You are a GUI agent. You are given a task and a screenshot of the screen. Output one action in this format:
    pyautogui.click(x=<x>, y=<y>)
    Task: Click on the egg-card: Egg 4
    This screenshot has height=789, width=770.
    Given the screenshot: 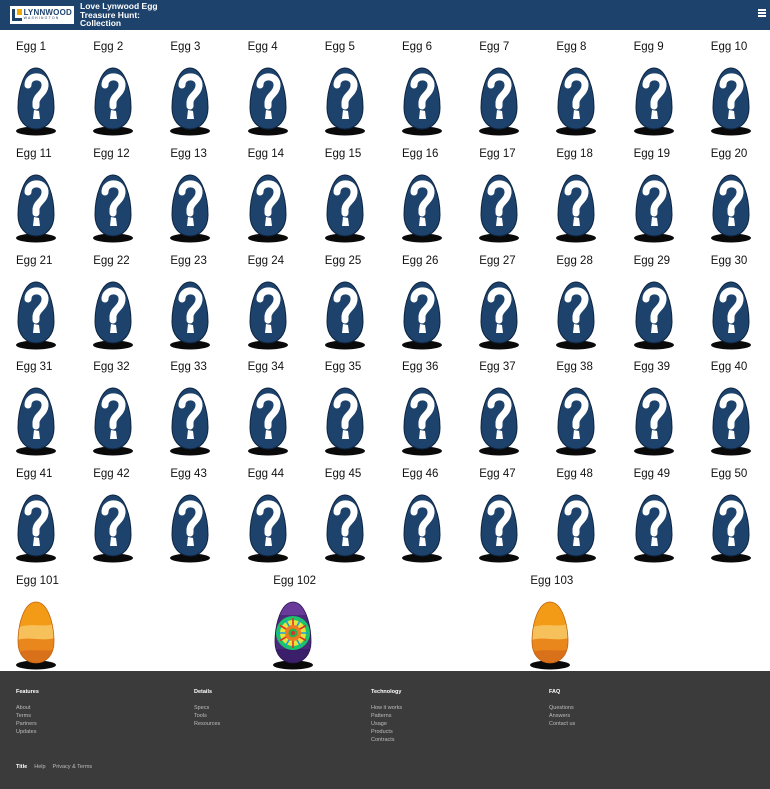 What is the action you would take?
    pyautogui.click(x=270, y=83)
    